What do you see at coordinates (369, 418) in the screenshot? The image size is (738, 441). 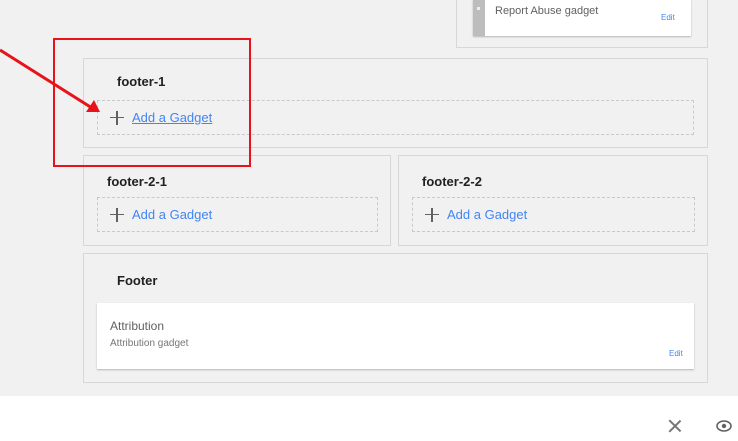 I see `bottom-toolbar` at bounding box center [369, 418].